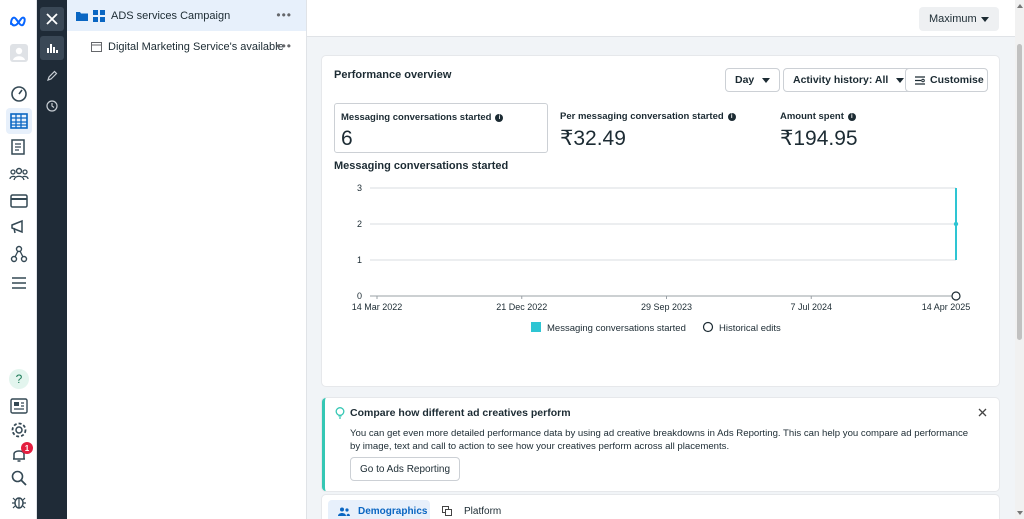 The width and height of the screenshot is (1024, 519). I want to click on customise-button: Customise, so click(946, 80).